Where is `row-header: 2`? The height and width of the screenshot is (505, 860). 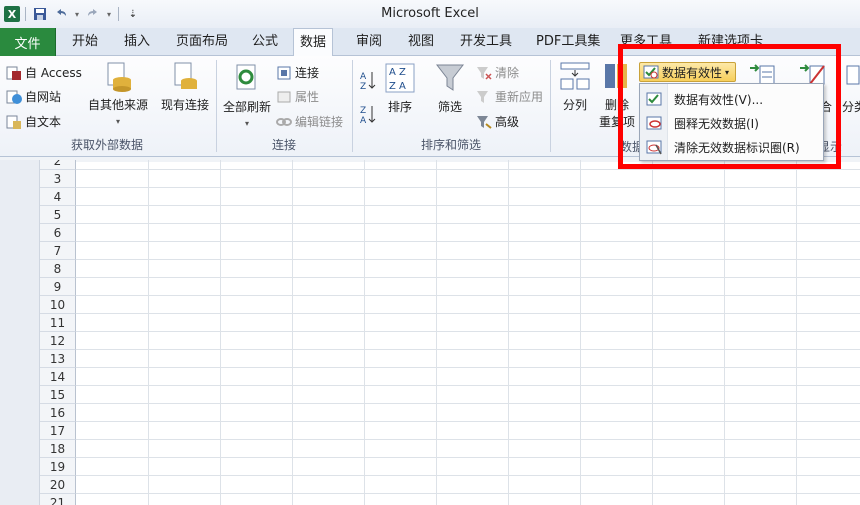 row-header: 2 is located at coordinates (58, 165).